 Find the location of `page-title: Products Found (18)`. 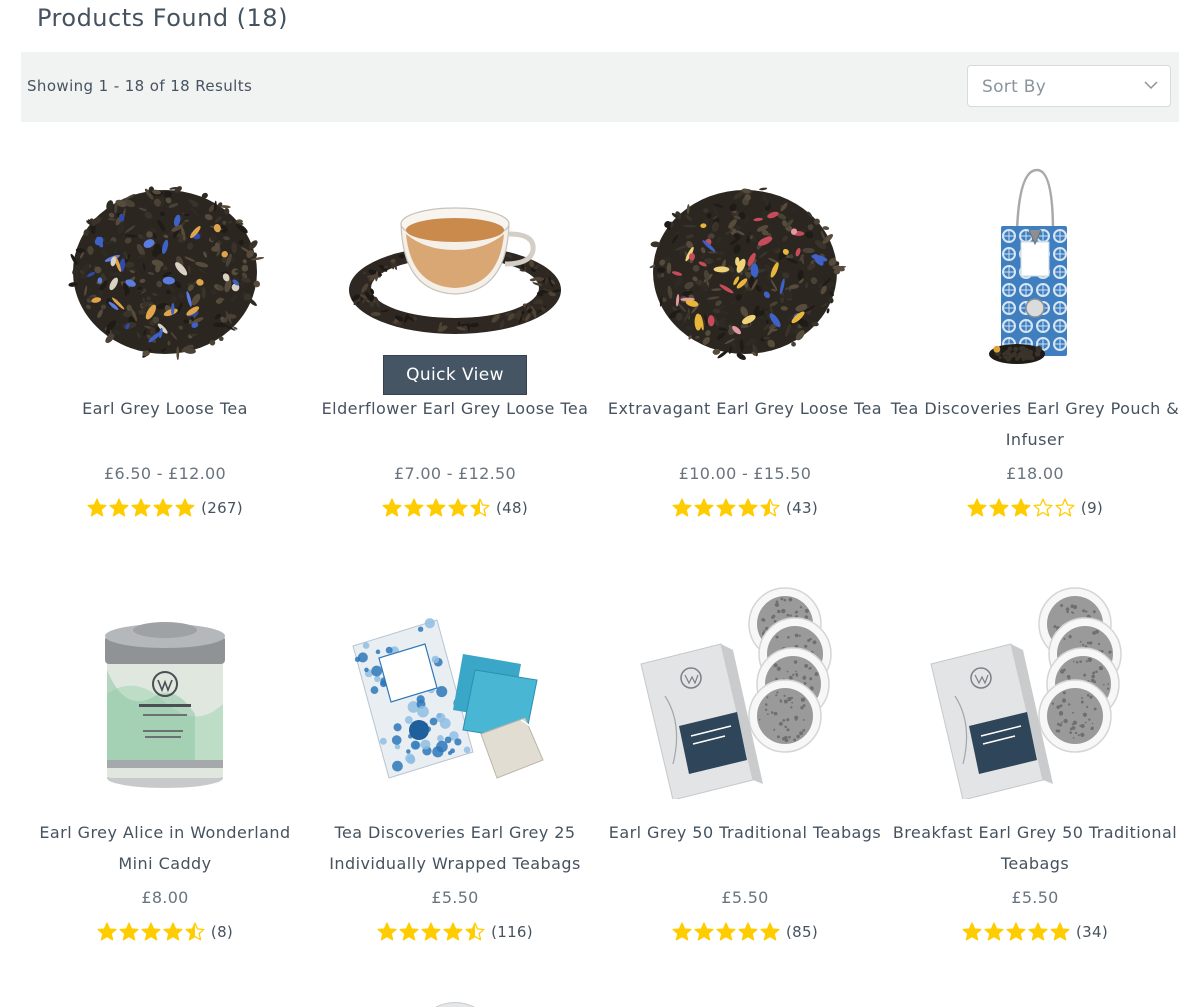

page-title: Products Found (18) is located at coordinates (162, 18).